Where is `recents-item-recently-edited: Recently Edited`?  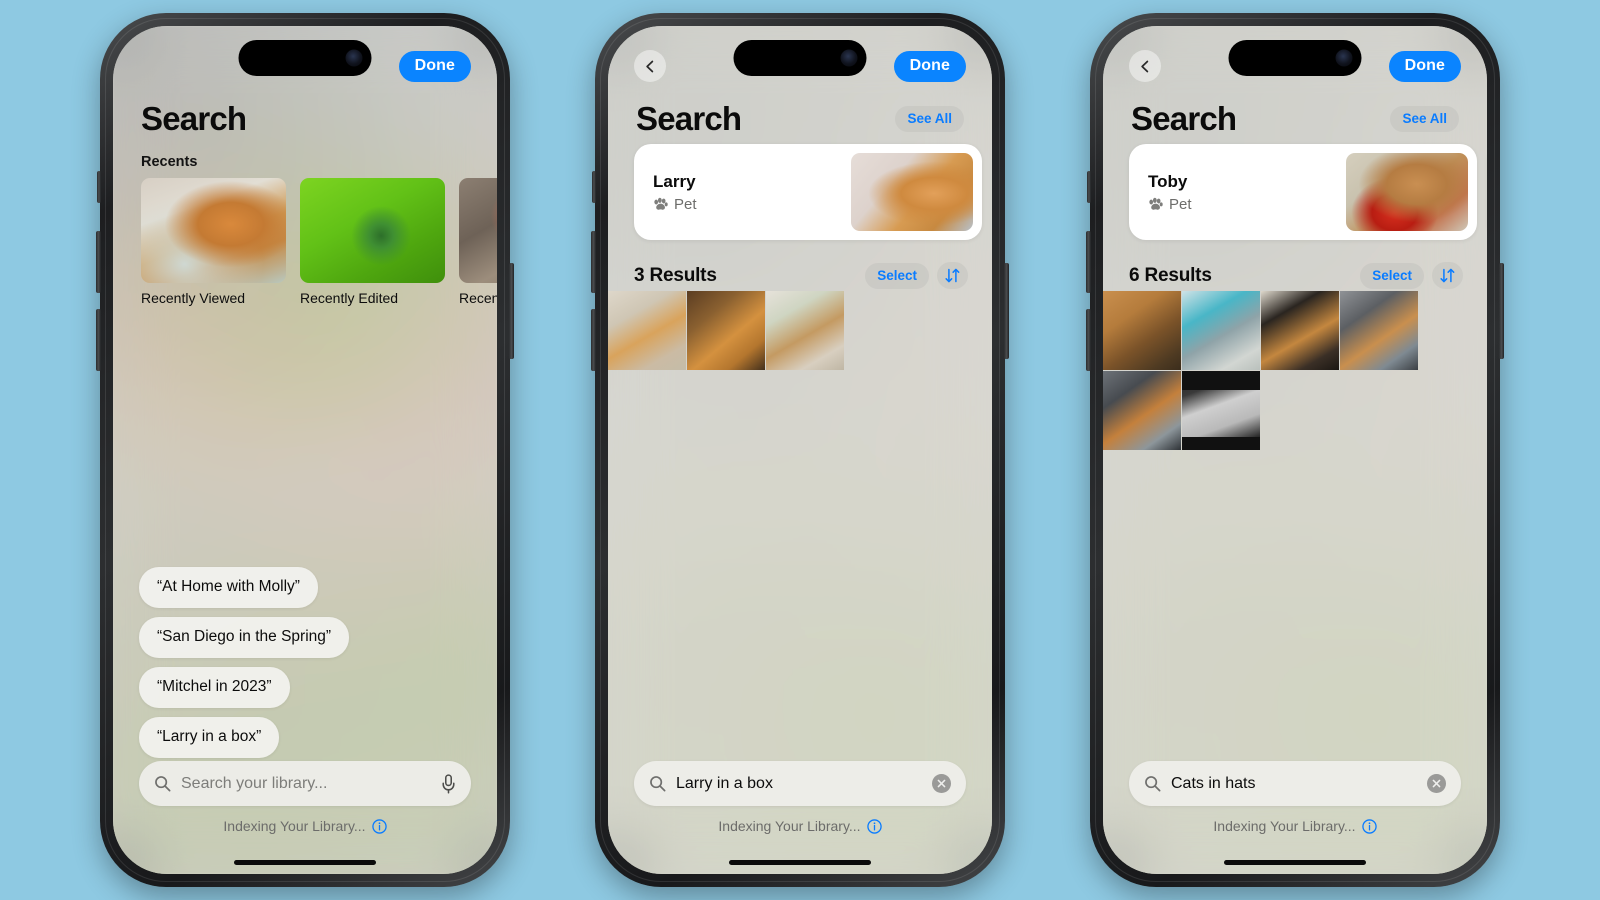 recents-item-recently-edited: Recently Edited is located at coordinates (372, 242).